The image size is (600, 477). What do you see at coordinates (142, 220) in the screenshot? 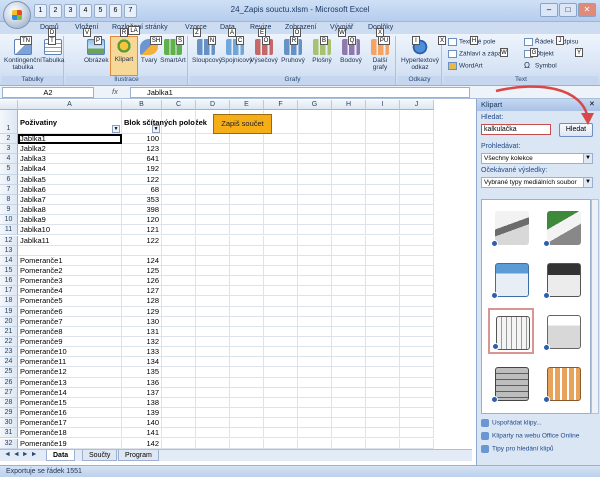
I see `cell-b: 120` at bounding box center [142, 220].